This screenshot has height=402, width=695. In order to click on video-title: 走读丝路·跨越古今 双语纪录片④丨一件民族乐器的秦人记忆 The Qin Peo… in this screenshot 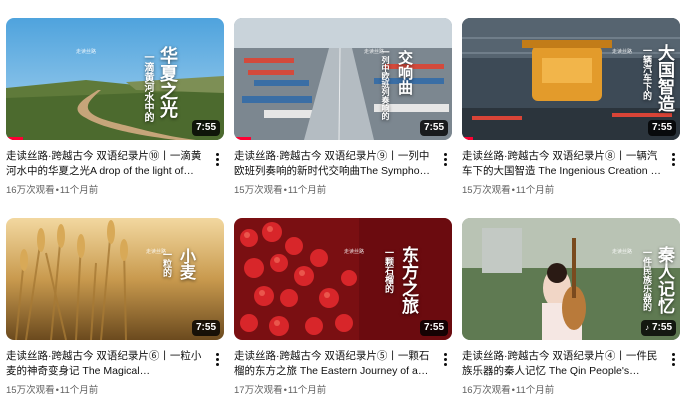, I will do `click(562, 364)`.